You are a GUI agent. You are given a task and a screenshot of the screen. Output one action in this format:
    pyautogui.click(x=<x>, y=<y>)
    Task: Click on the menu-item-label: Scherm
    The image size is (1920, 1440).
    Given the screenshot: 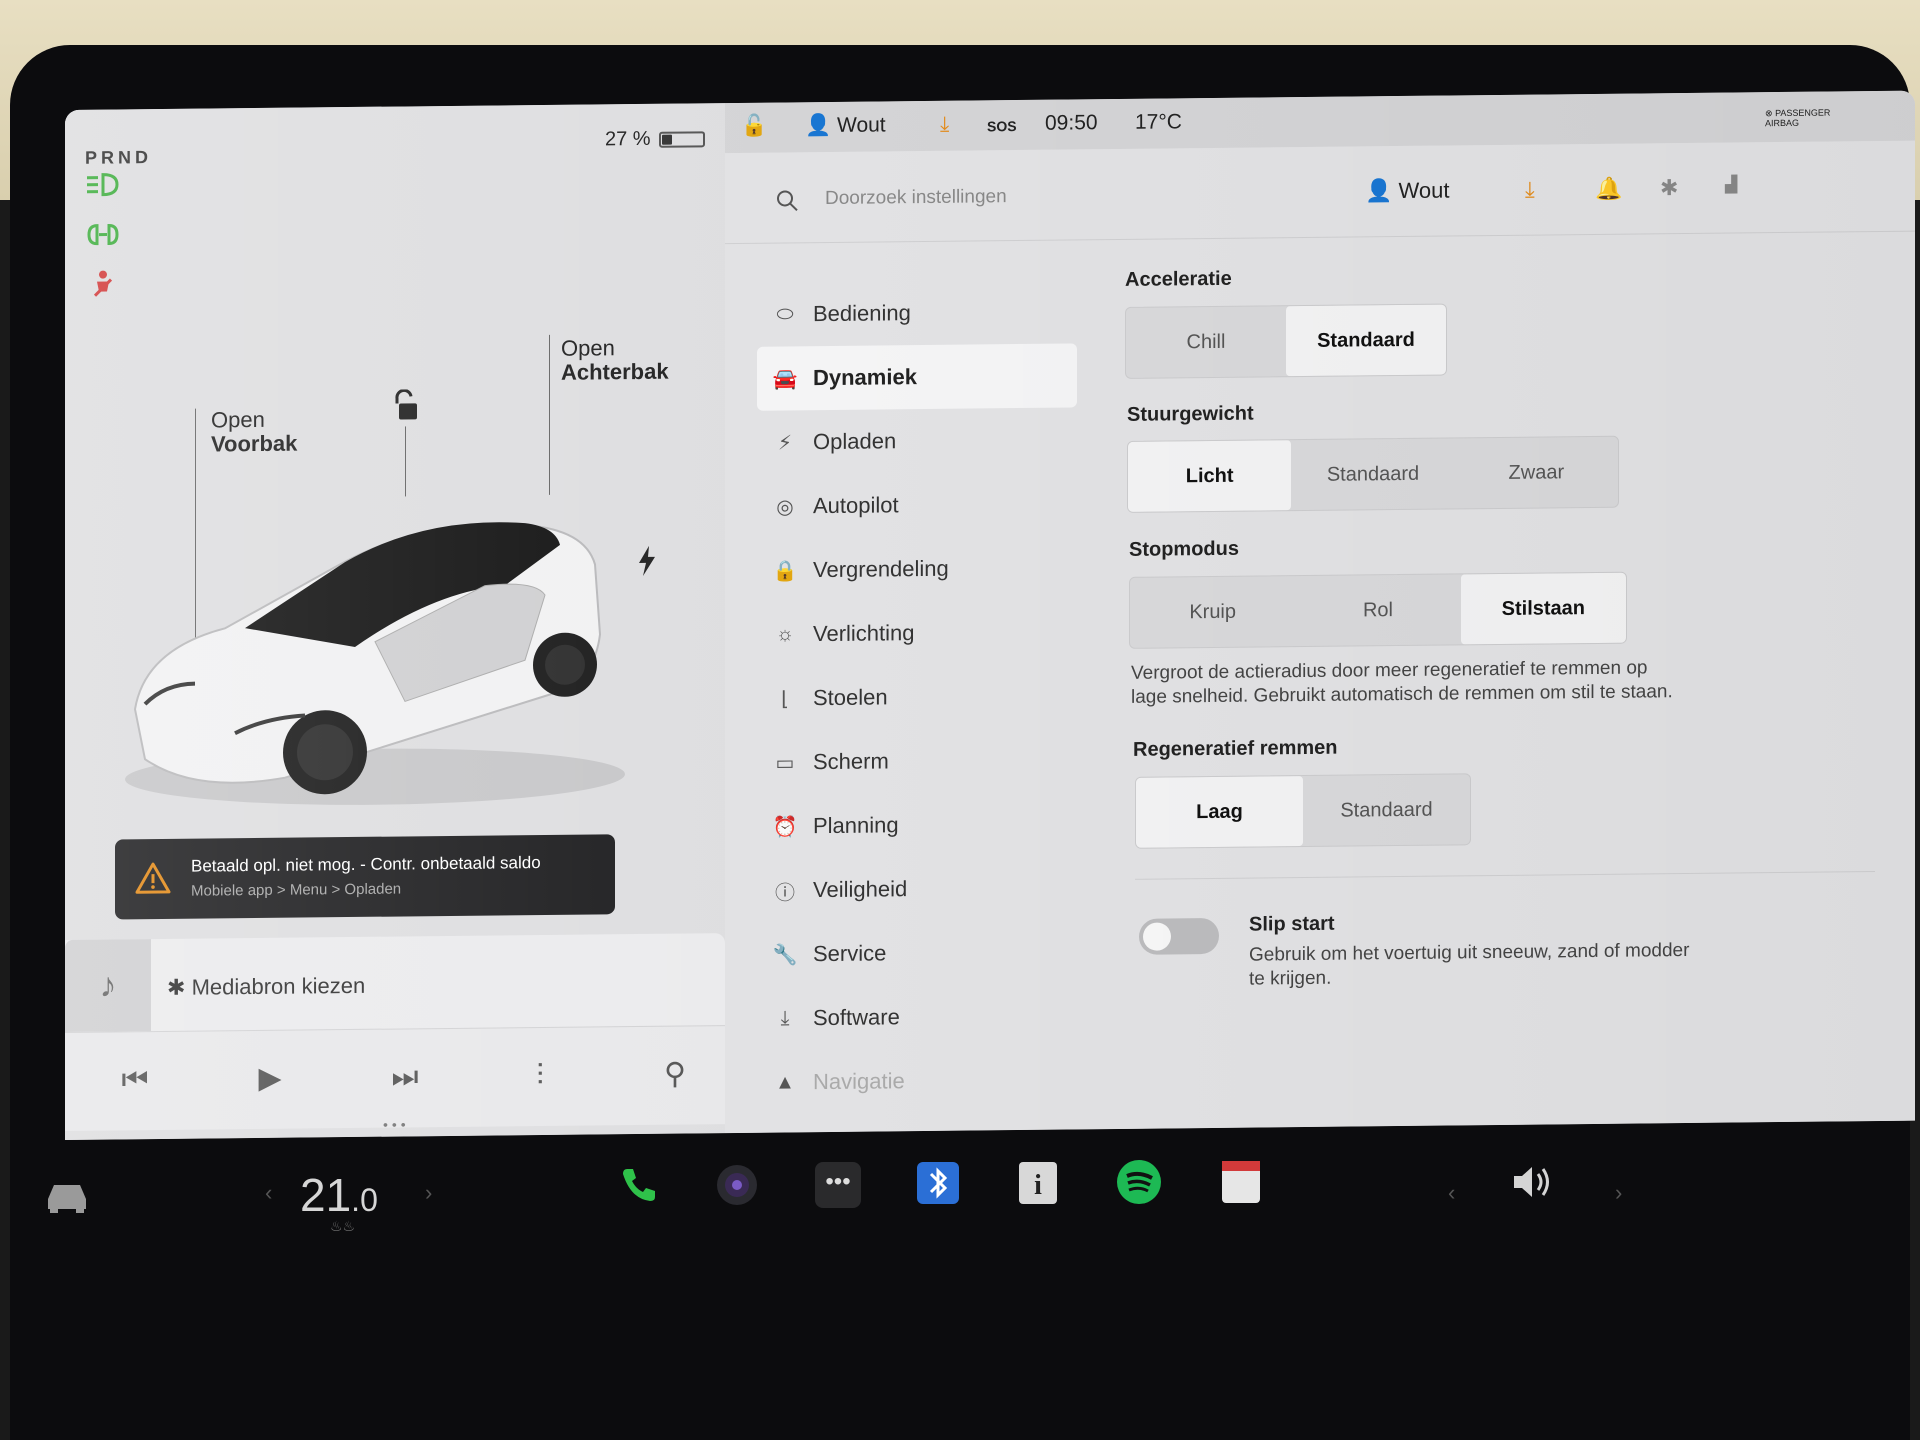 What is the action you would take?
    pyautogui.click(x=851, y=761)
    